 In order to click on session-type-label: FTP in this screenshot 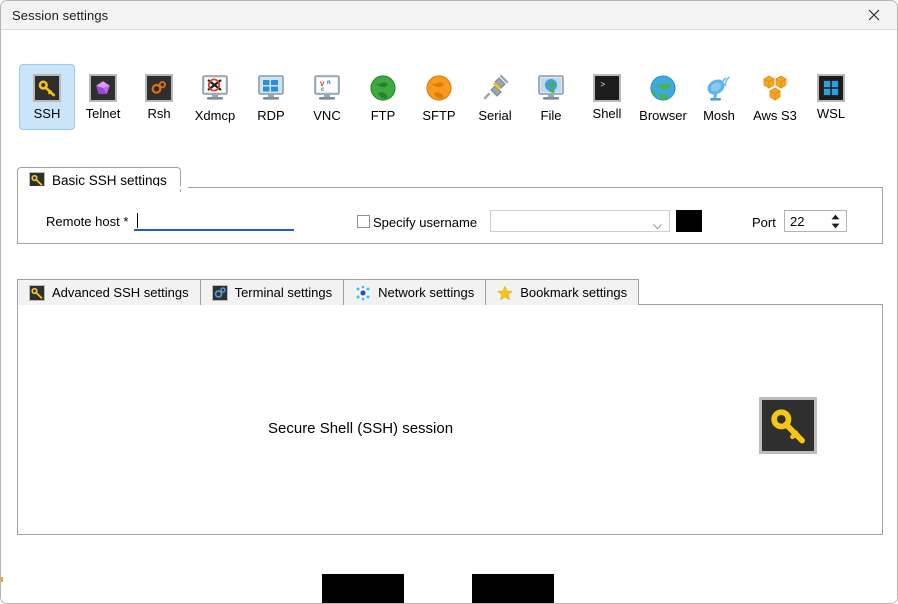, I will do `click(383, 115)`.